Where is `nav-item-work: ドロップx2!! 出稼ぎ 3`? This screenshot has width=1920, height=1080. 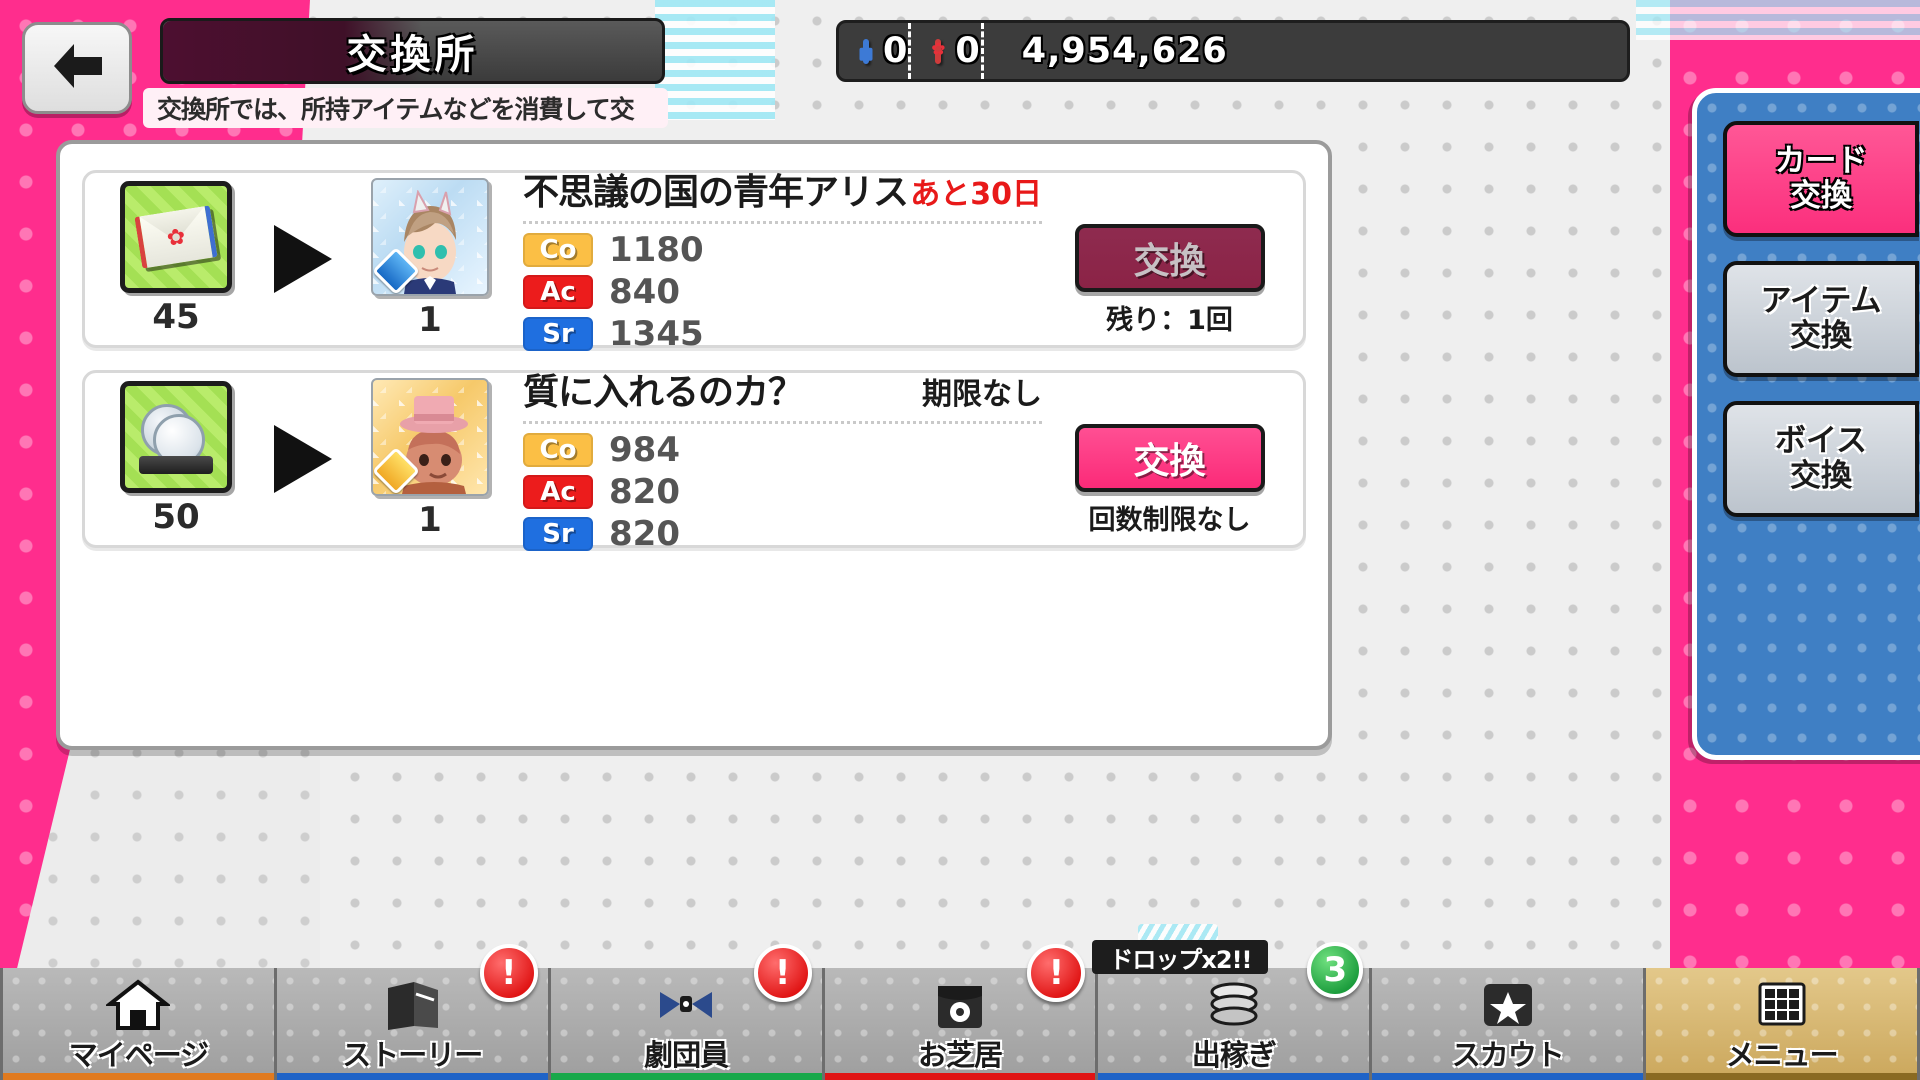 nav-item-work: ドロップx2!! 出稼ぎ 3 is located at coordinates (1232, 1002).